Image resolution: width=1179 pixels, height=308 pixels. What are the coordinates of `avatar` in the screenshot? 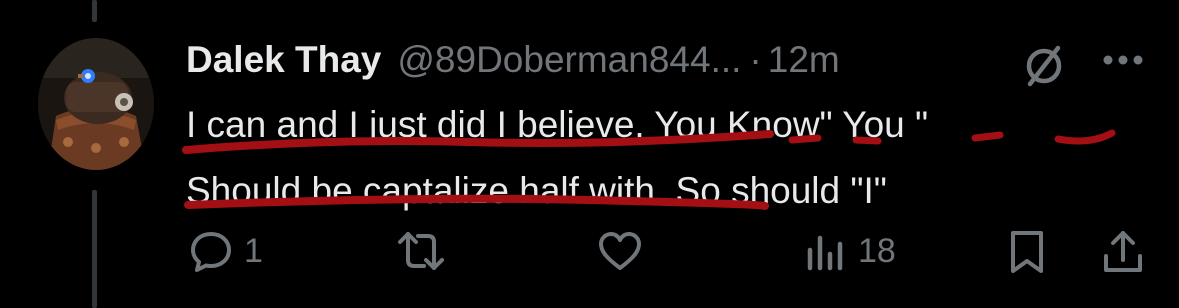 It's located at (96, 104).